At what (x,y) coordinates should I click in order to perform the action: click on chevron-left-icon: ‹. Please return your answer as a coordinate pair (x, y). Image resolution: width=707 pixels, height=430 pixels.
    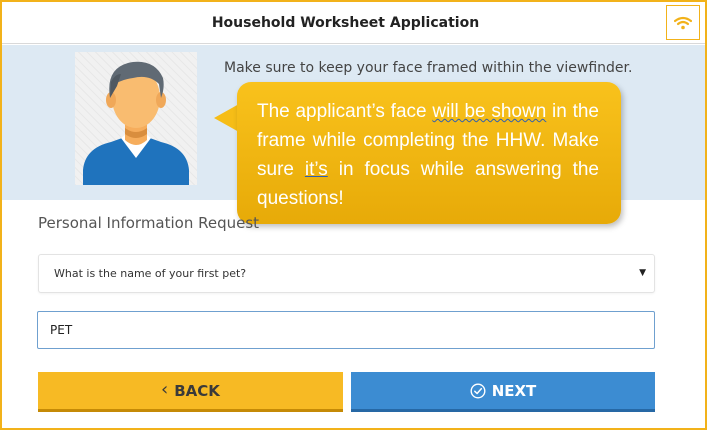
    Looking at the image, I should click on (165, 389).